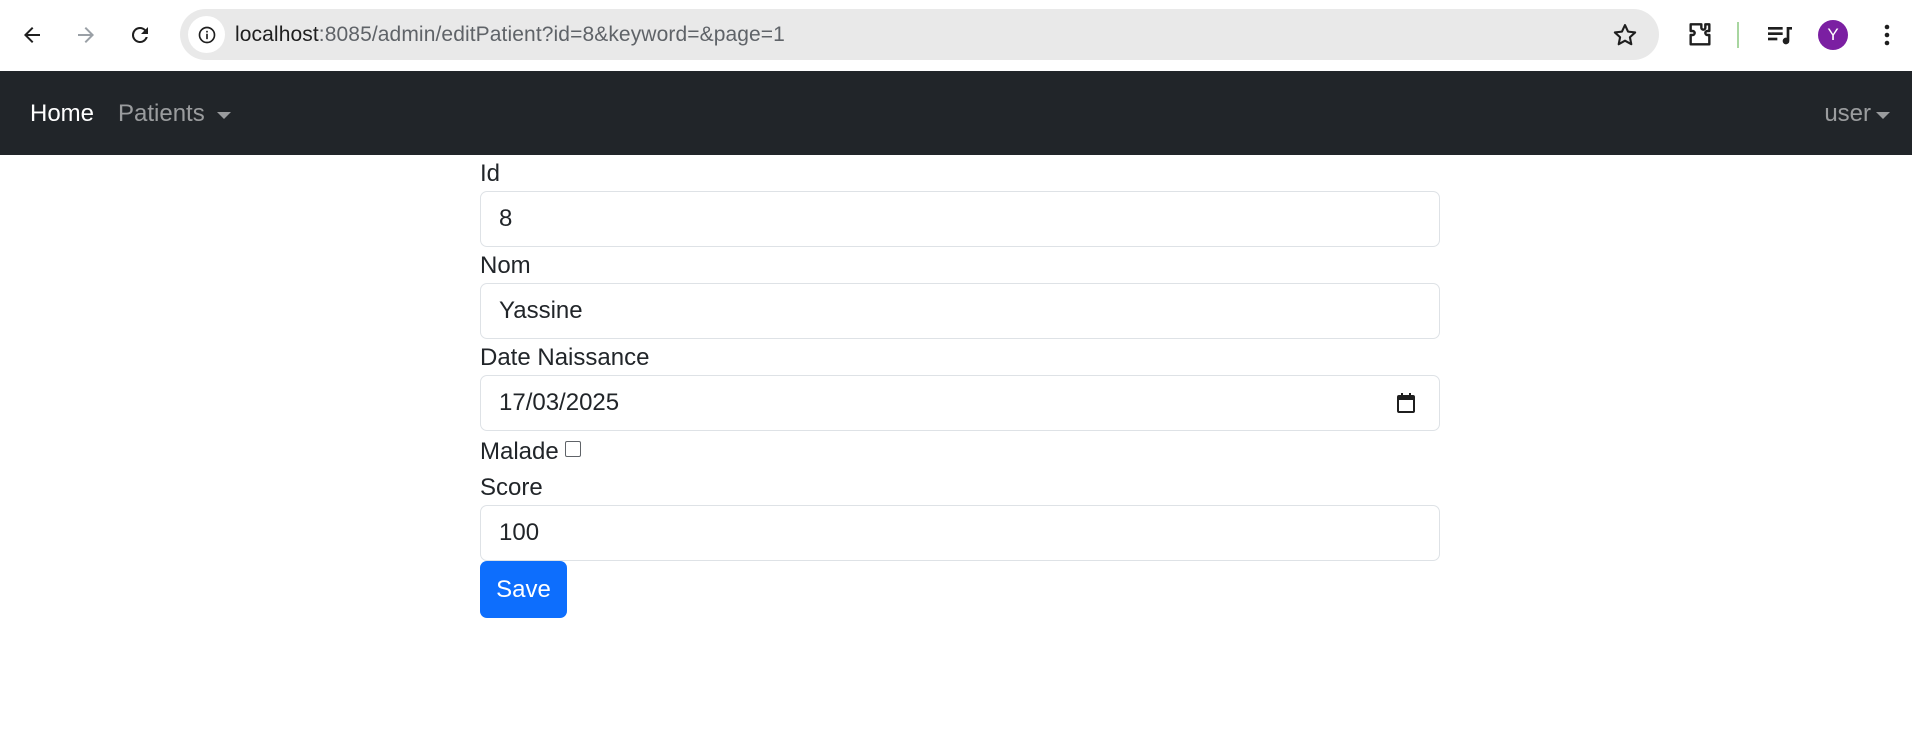 The image size is (1912, 739). What do you see at coordinates (1738, 35) in the screenshot?
I see `toolbar-separator` at bounding box center [1738, 35].